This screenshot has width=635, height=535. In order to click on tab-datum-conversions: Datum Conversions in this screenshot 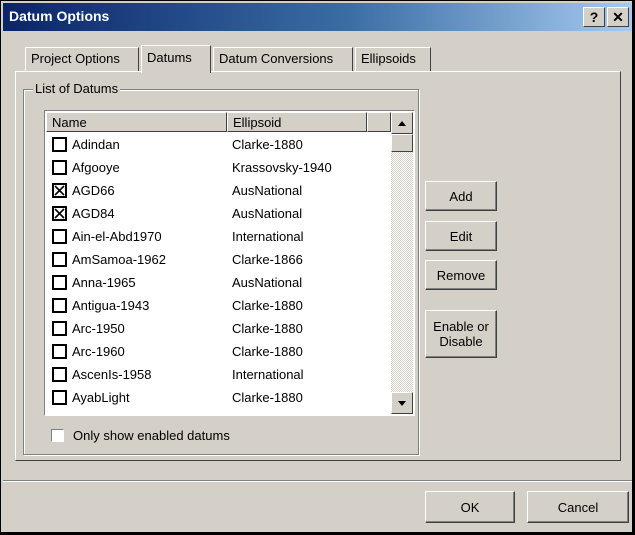, I will do `click(283, 59)`.